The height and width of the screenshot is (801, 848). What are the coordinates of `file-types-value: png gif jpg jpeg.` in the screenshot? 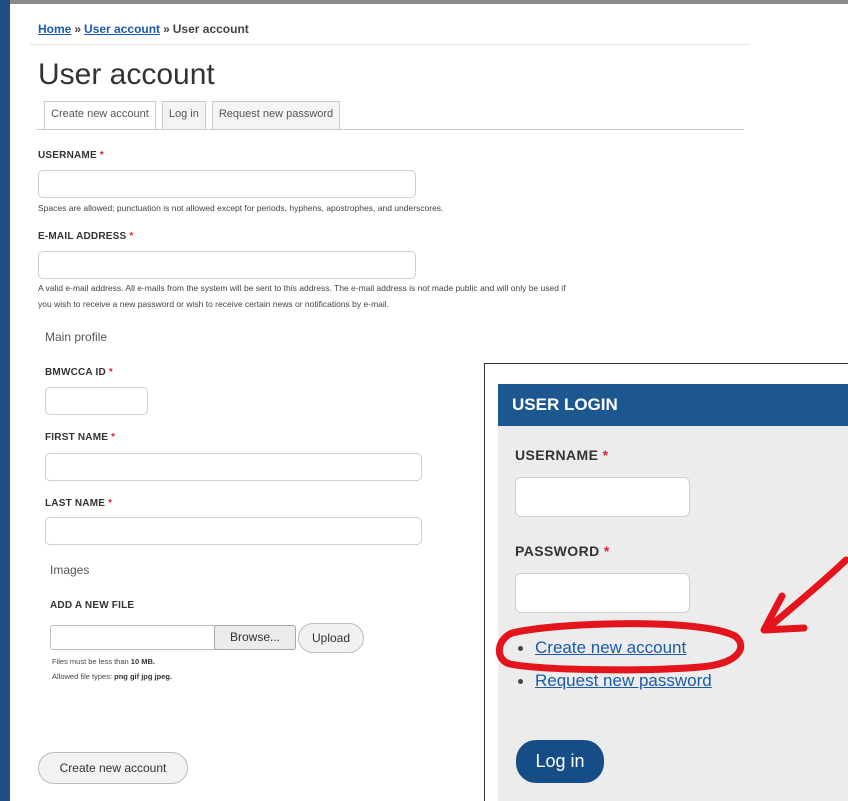 It's located at (143, 676).